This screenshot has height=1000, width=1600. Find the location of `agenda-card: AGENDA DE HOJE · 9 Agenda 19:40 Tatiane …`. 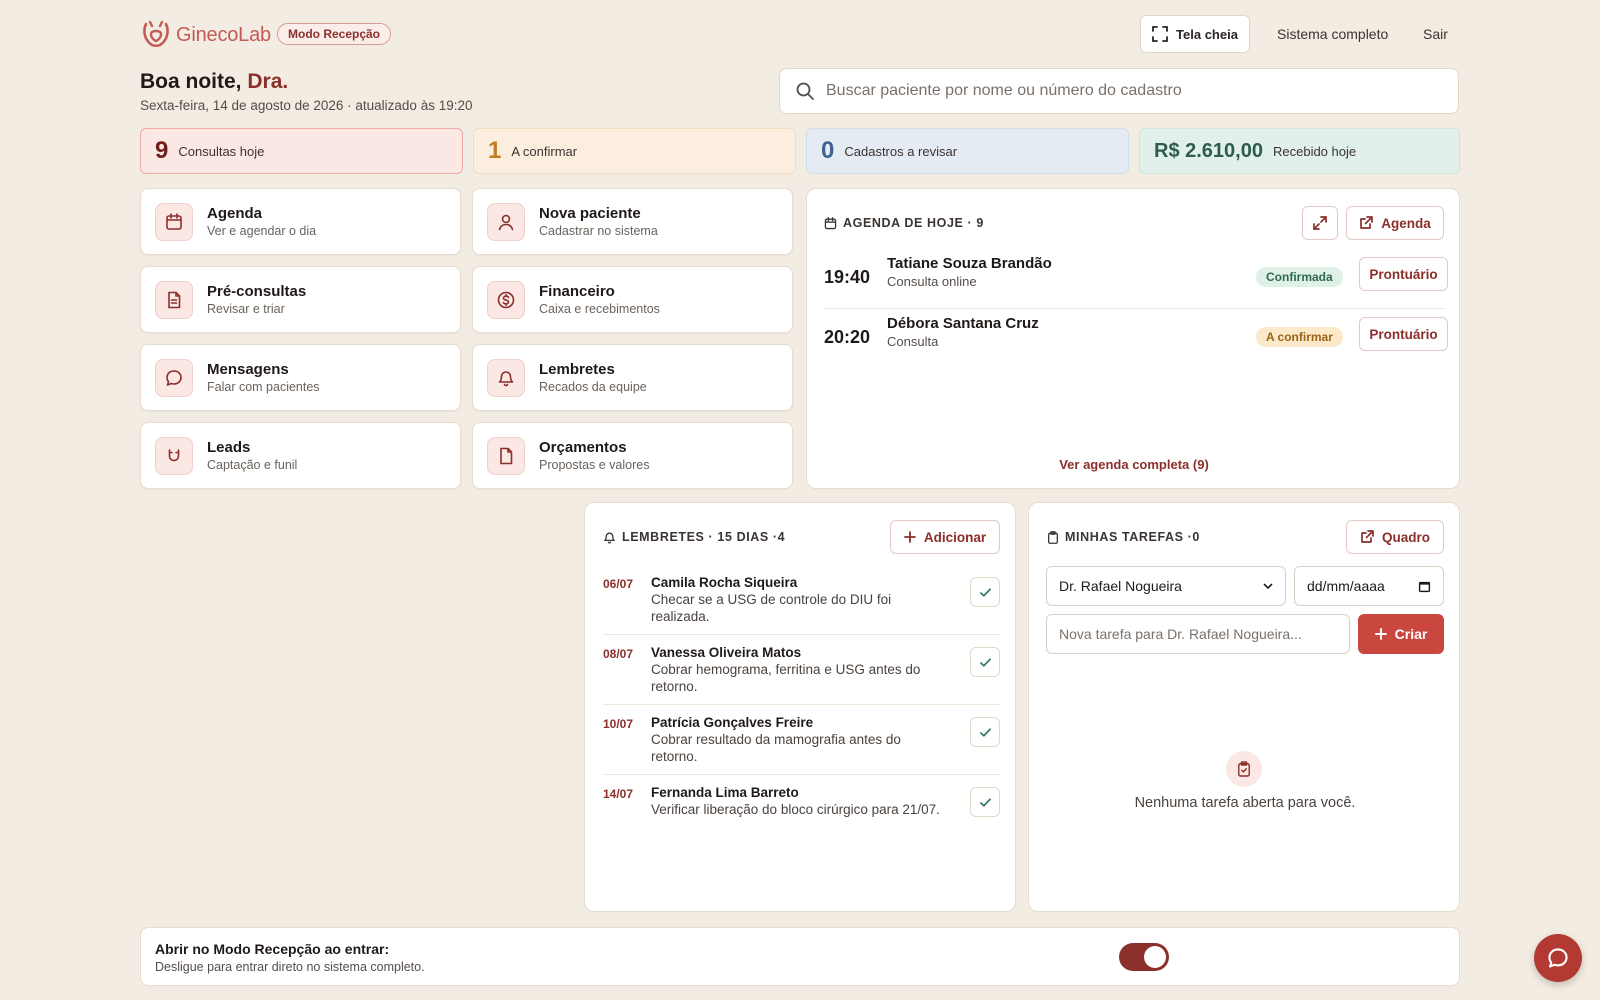

agenda-card: AGENDA DE HOJE · 9 Agenda 19:40 Tatiane … is located at coordinates (1133, 338).